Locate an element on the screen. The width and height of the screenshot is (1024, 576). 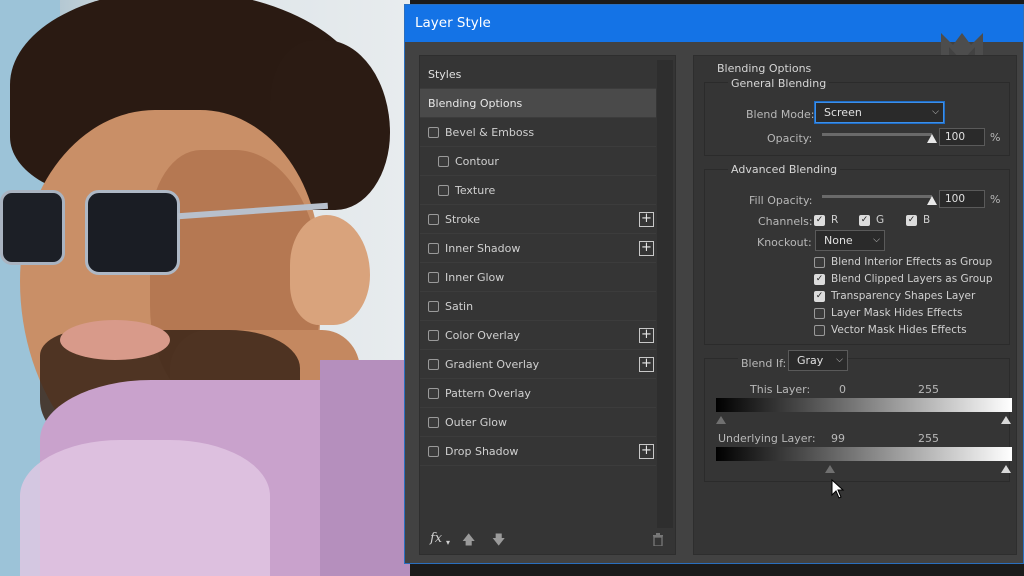
style-item-label: Gradient Overlay is located at coordinates (492, 364).